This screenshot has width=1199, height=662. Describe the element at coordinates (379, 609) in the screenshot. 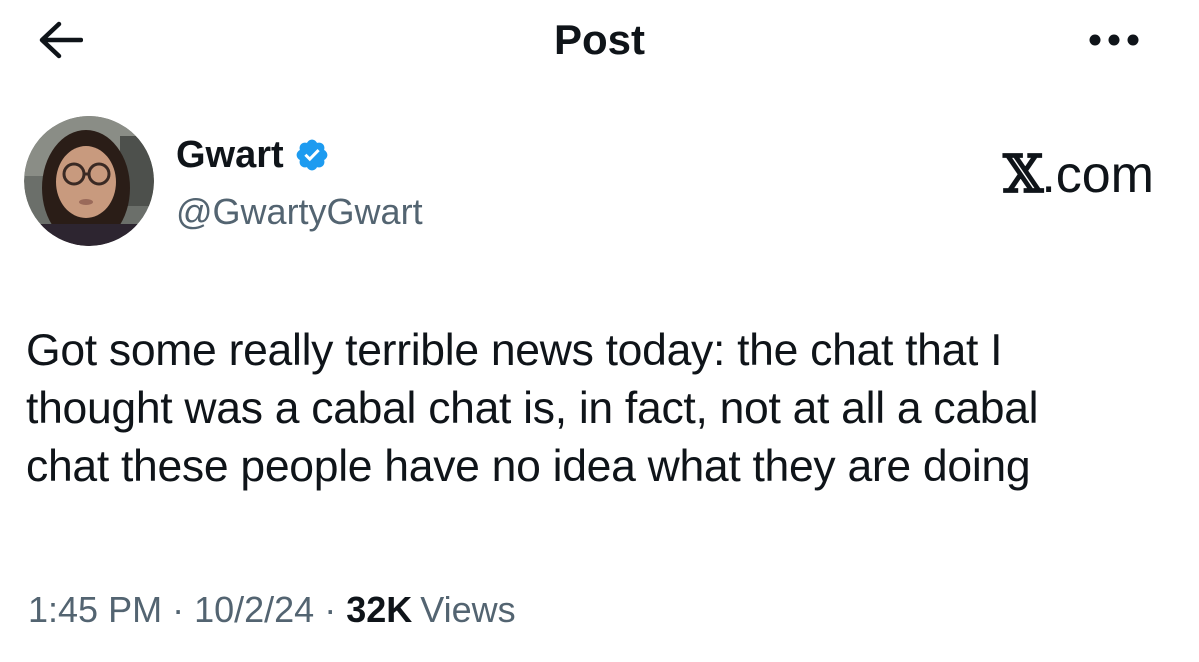

I see `views-count: 32K` at that location.